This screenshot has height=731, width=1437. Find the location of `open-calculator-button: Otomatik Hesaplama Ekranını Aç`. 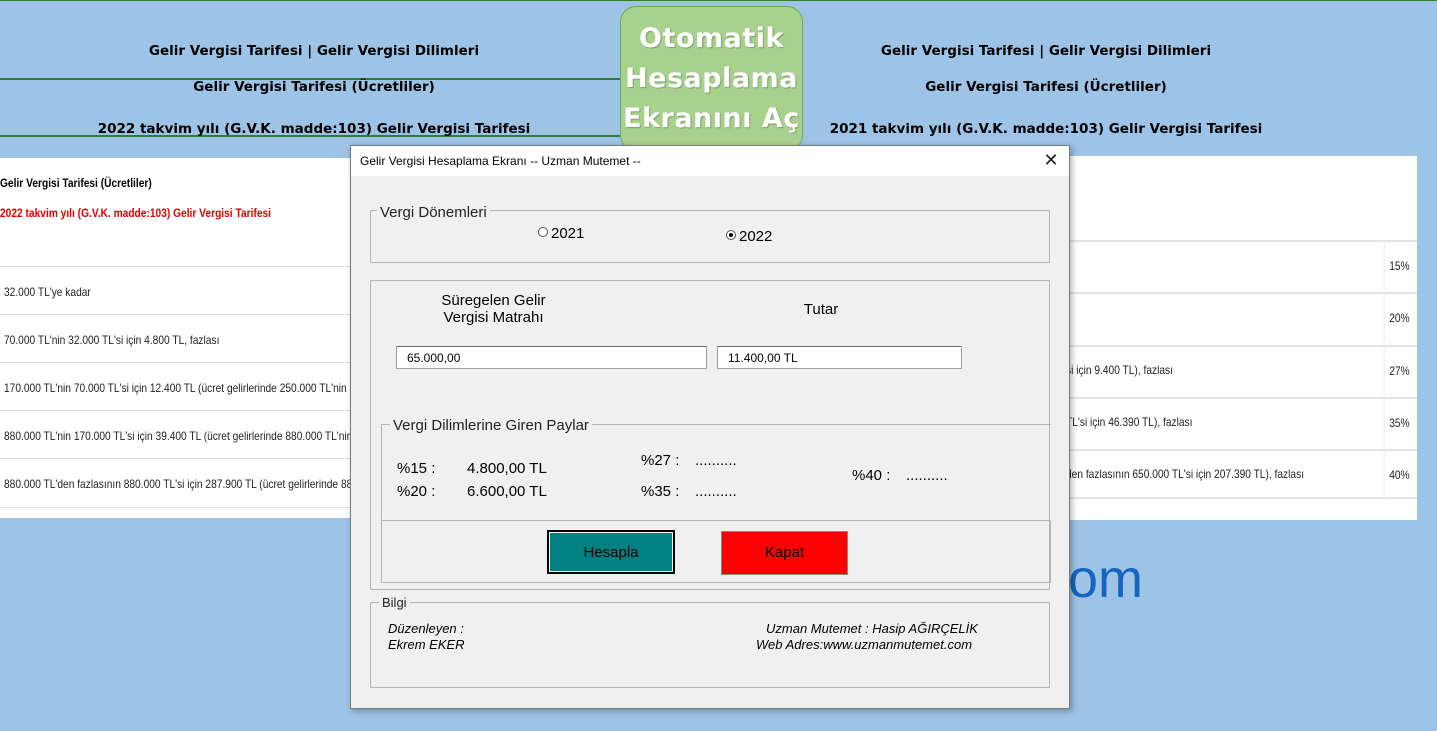

open-calculator-button: Otomatik Hesaplama Ekranını Aç is located at coordinates (711, 78).